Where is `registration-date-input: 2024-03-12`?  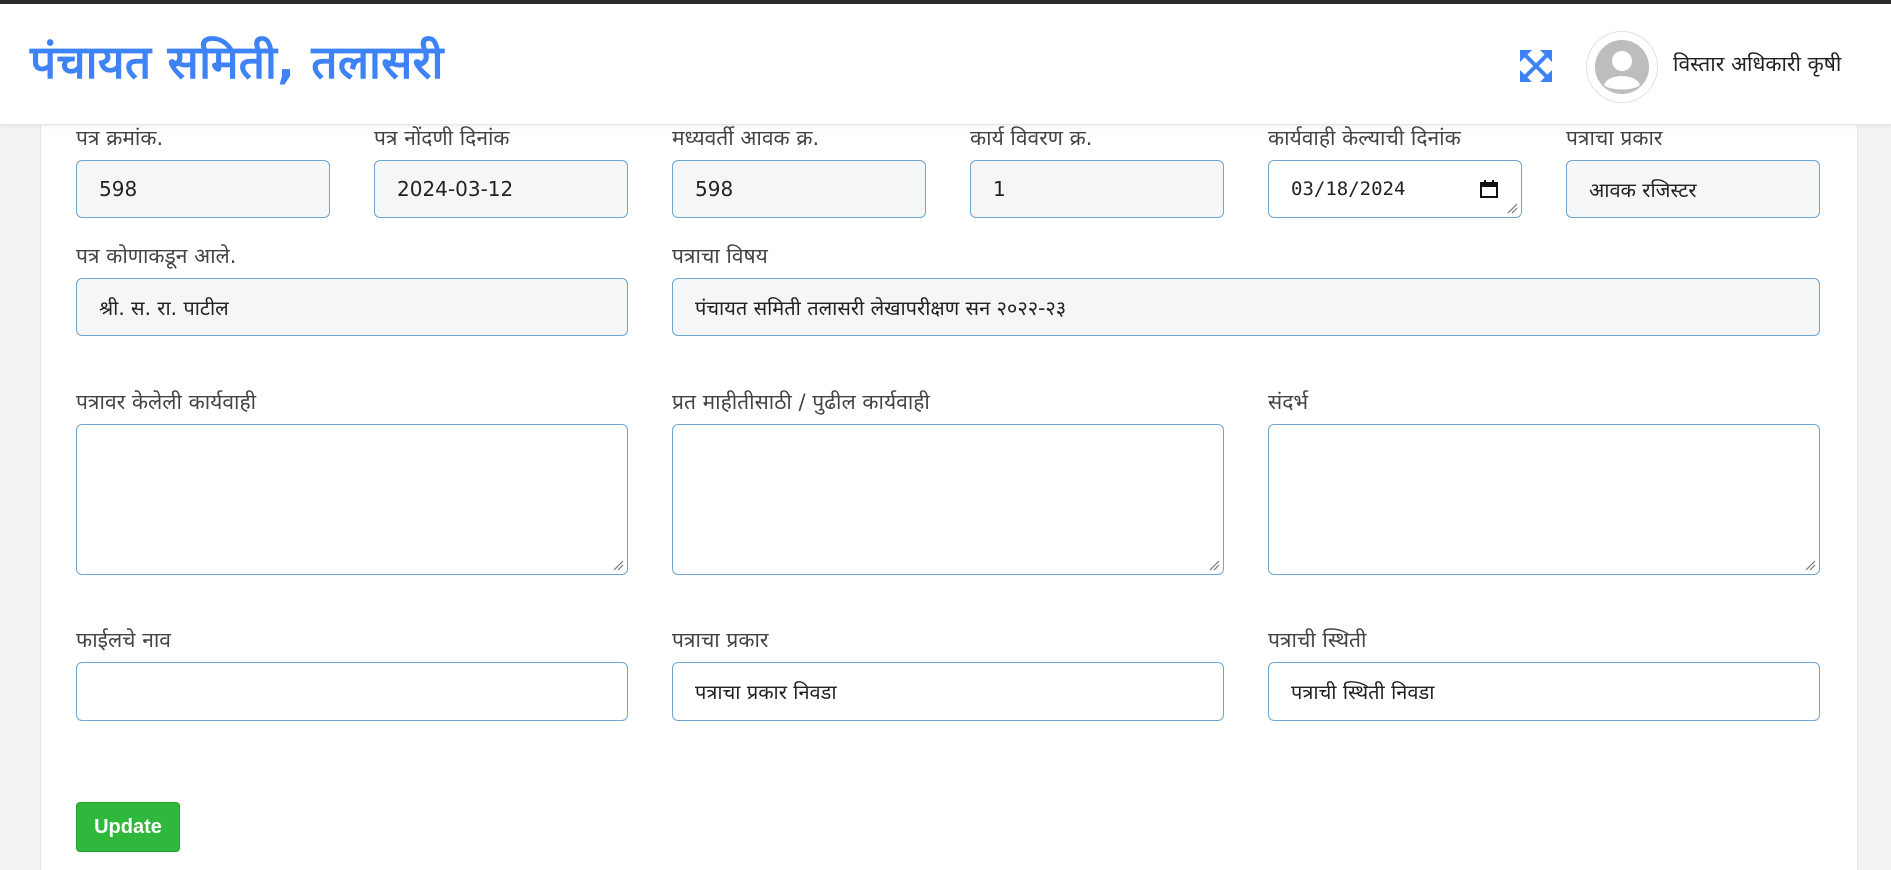
registration-date-input: 2024-03-12 is located at coordinates (501, 189).